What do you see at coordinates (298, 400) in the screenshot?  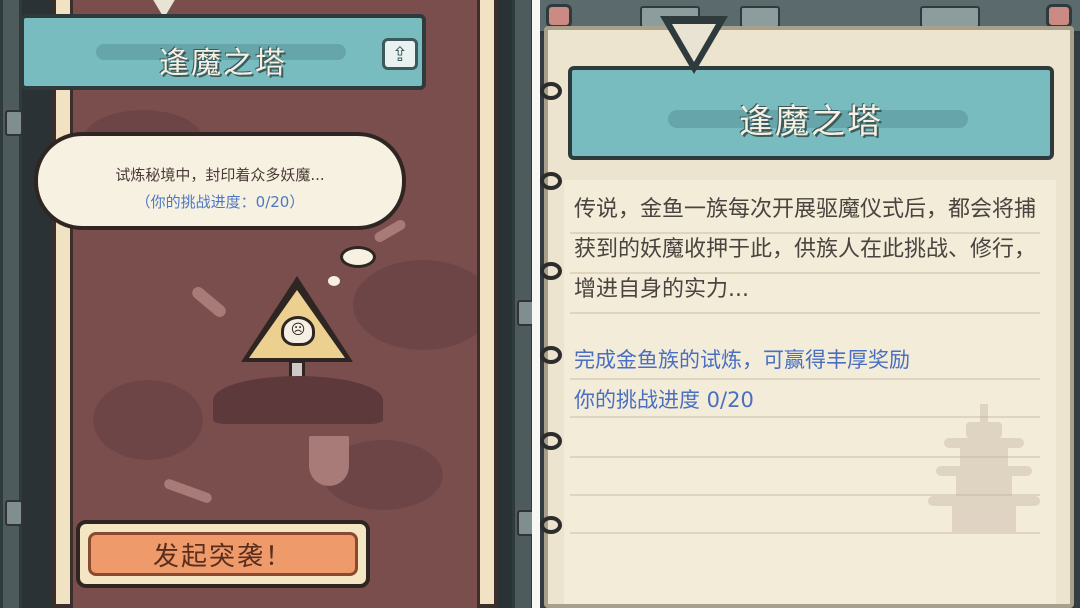 I see `rock-pile` at bounding box center [298, 400].